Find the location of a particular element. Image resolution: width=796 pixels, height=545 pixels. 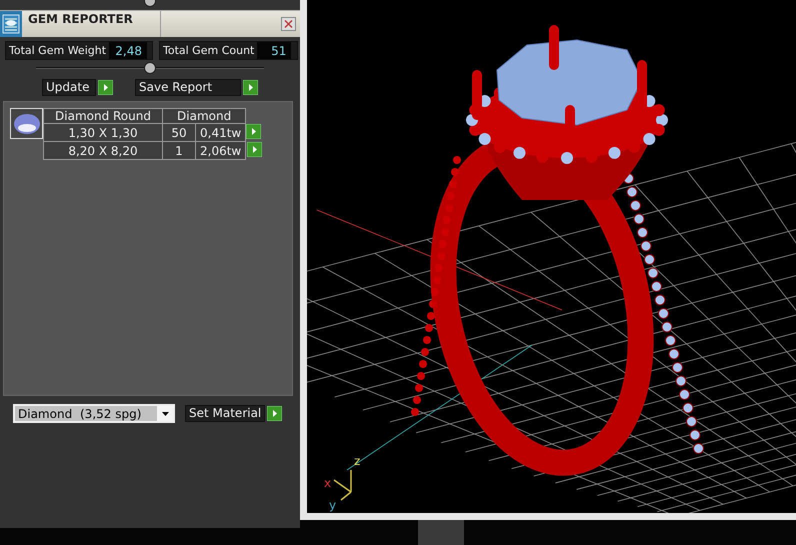

panel-title: GEM REPORTER is located at coordinates (91, 24).